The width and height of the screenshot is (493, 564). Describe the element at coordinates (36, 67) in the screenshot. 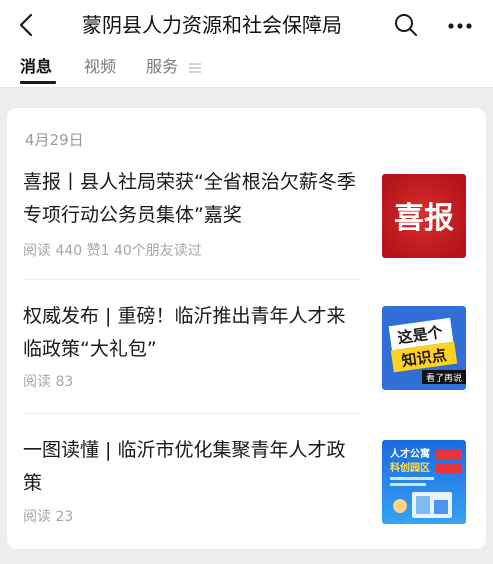

I see `tab-messages: 消息` at that location.